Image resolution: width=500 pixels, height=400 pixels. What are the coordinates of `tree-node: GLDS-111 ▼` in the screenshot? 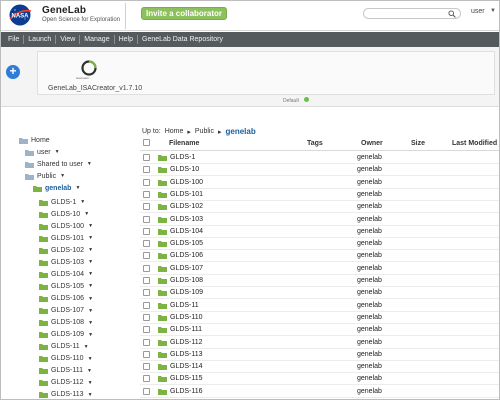 It's located at (65, 370).